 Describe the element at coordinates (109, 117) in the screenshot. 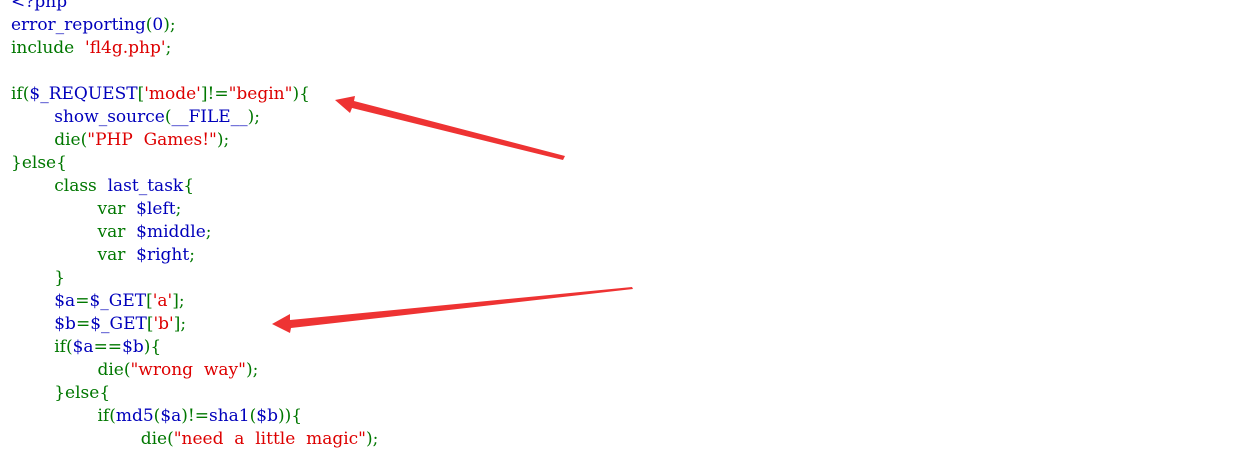

I see `code-token: show_source` at that location.